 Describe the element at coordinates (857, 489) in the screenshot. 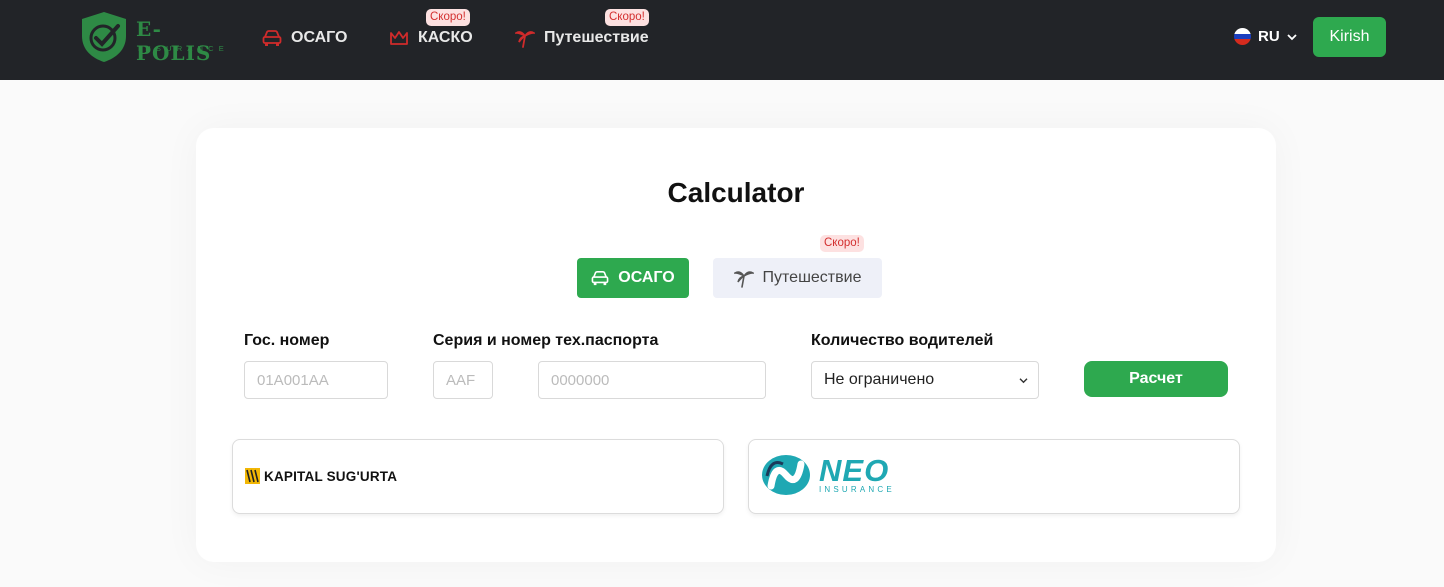

I see `neo-subtitle: INSURANCE` at that location.